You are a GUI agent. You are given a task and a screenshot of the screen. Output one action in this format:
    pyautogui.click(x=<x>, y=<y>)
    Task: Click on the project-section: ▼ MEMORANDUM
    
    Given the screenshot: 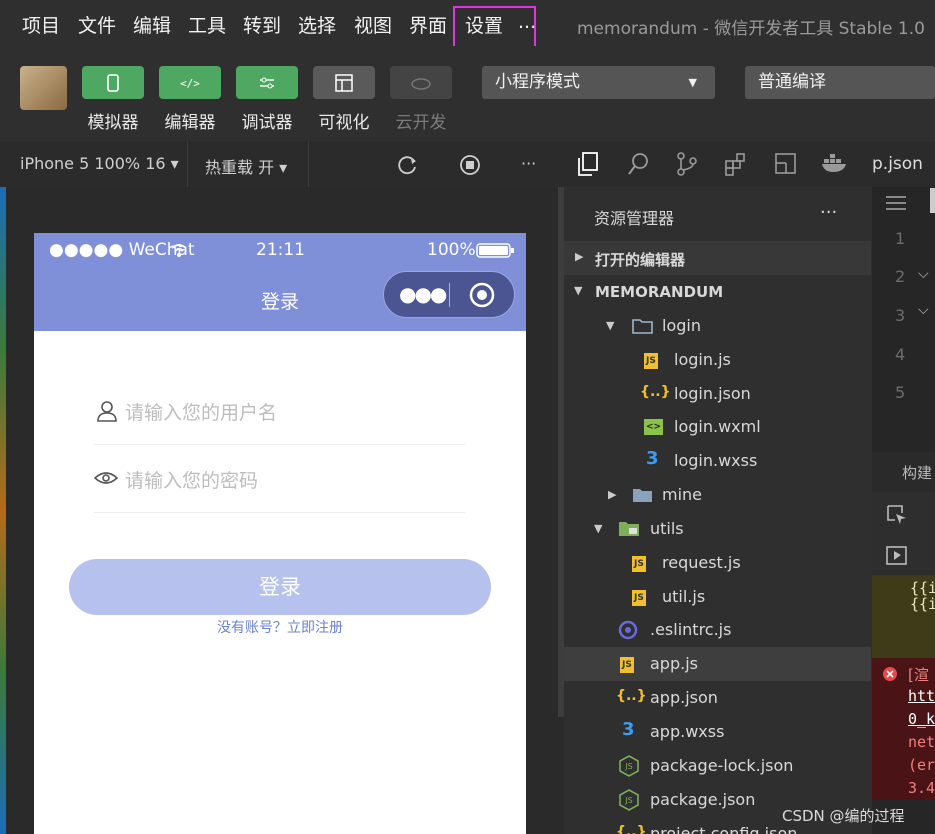 What is the action you would take?
    pyautogui.click(x=717, y=292)
    